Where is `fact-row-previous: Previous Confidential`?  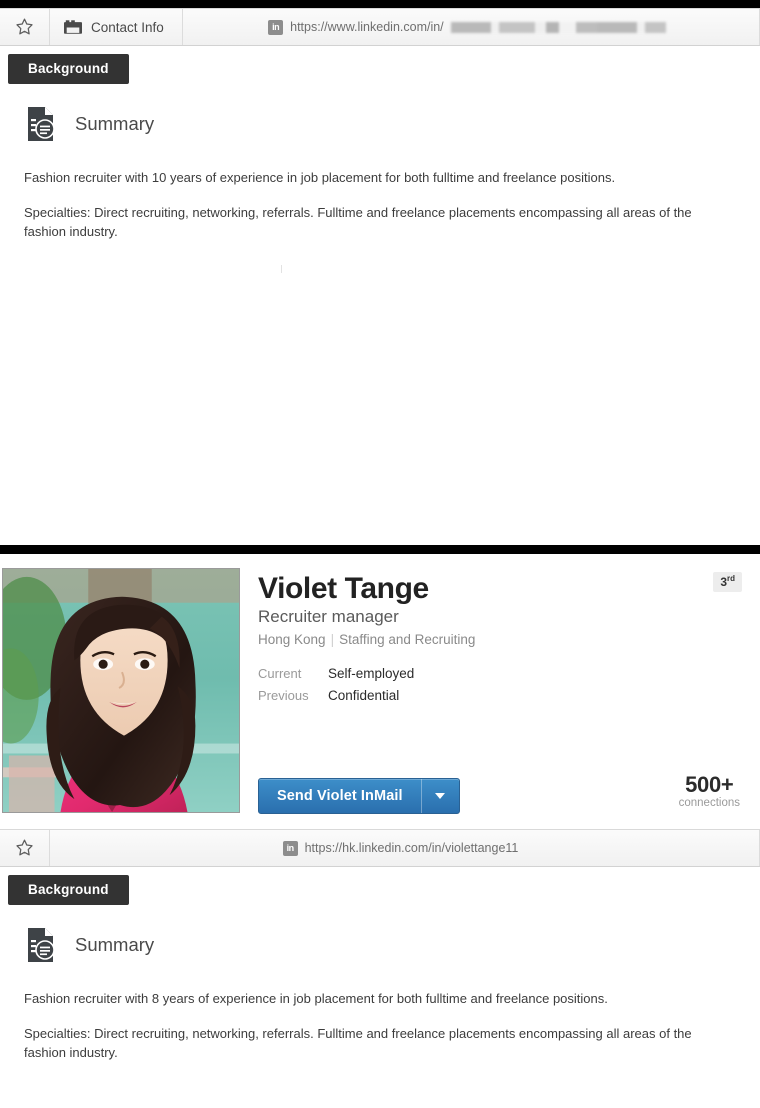 fact-row-previous: Previous Confidential is located at coordinates (505, 695).